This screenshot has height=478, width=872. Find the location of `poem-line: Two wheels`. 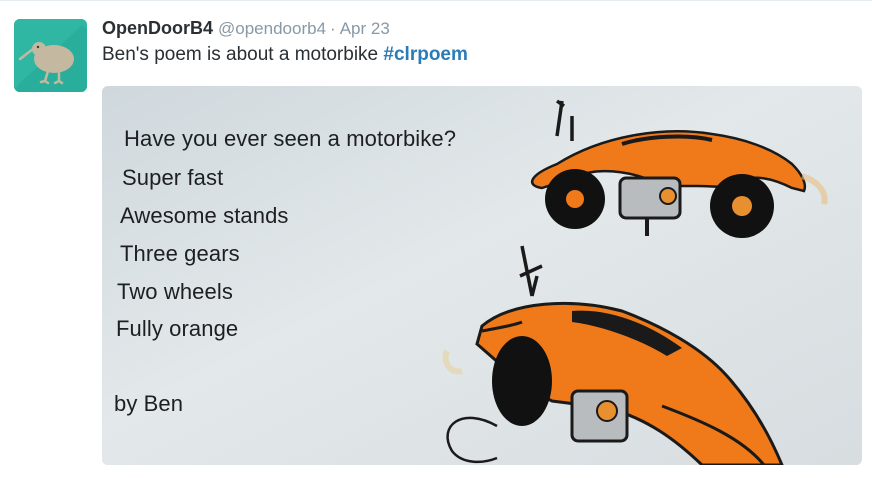

poem-line: Two wheels is located at coordinates (175, 291).